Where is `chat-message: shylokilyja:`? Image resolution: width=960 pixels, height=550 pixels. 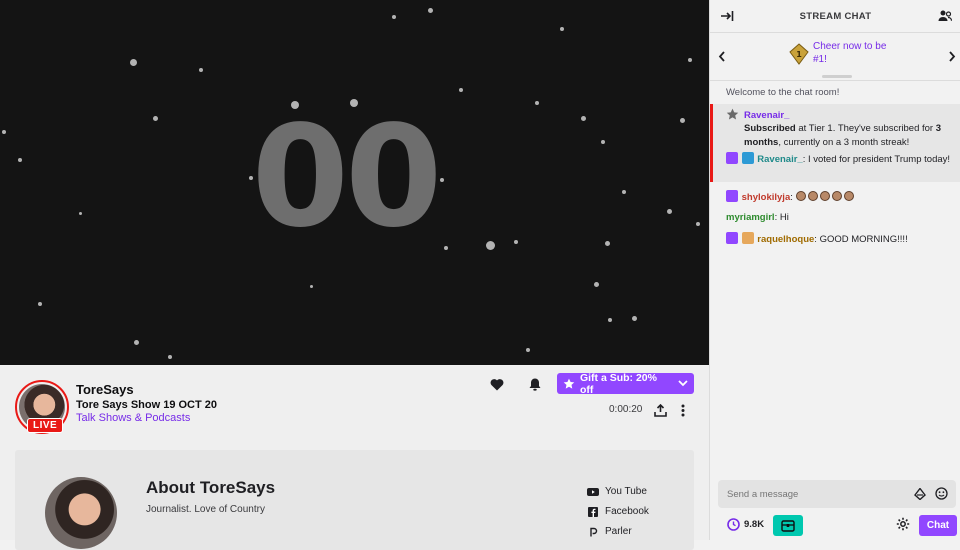 chat-message: shylokilyja: is located at coordinates (791, 197).